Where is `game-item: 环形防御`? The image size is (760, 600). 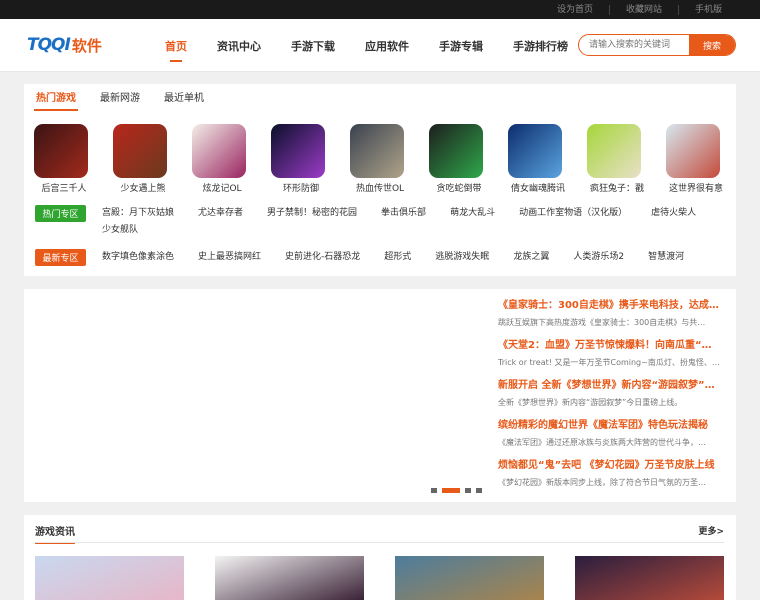 game-item: 环形防御 is located at coordinates (309, 159).